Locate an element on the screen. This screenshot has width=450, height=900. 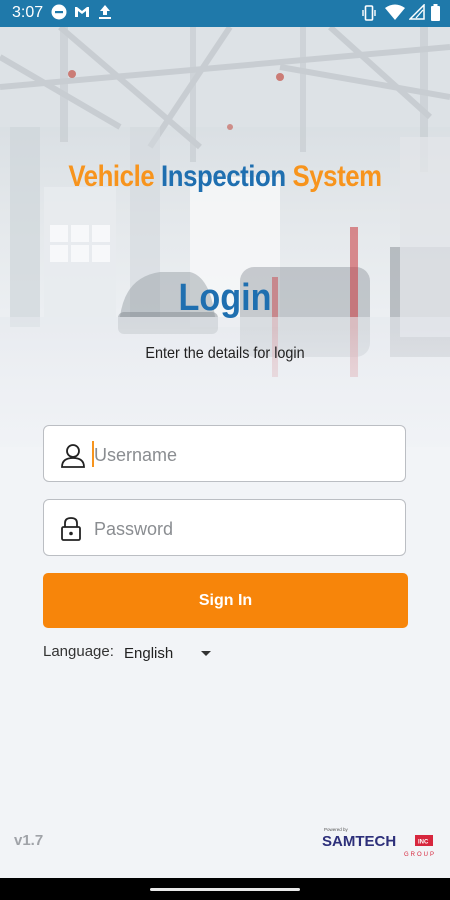
app-title-part2: Inspection is located at coordinates (223, 176).